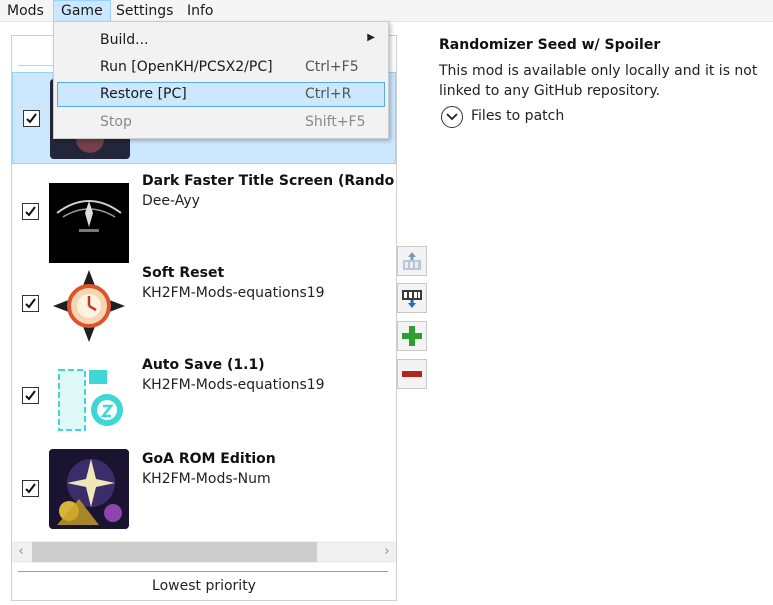  Describe the element at coordinates (206, 479) in the screenshot. I see `mod-author: KH2FM-Mods-Num` at that location.